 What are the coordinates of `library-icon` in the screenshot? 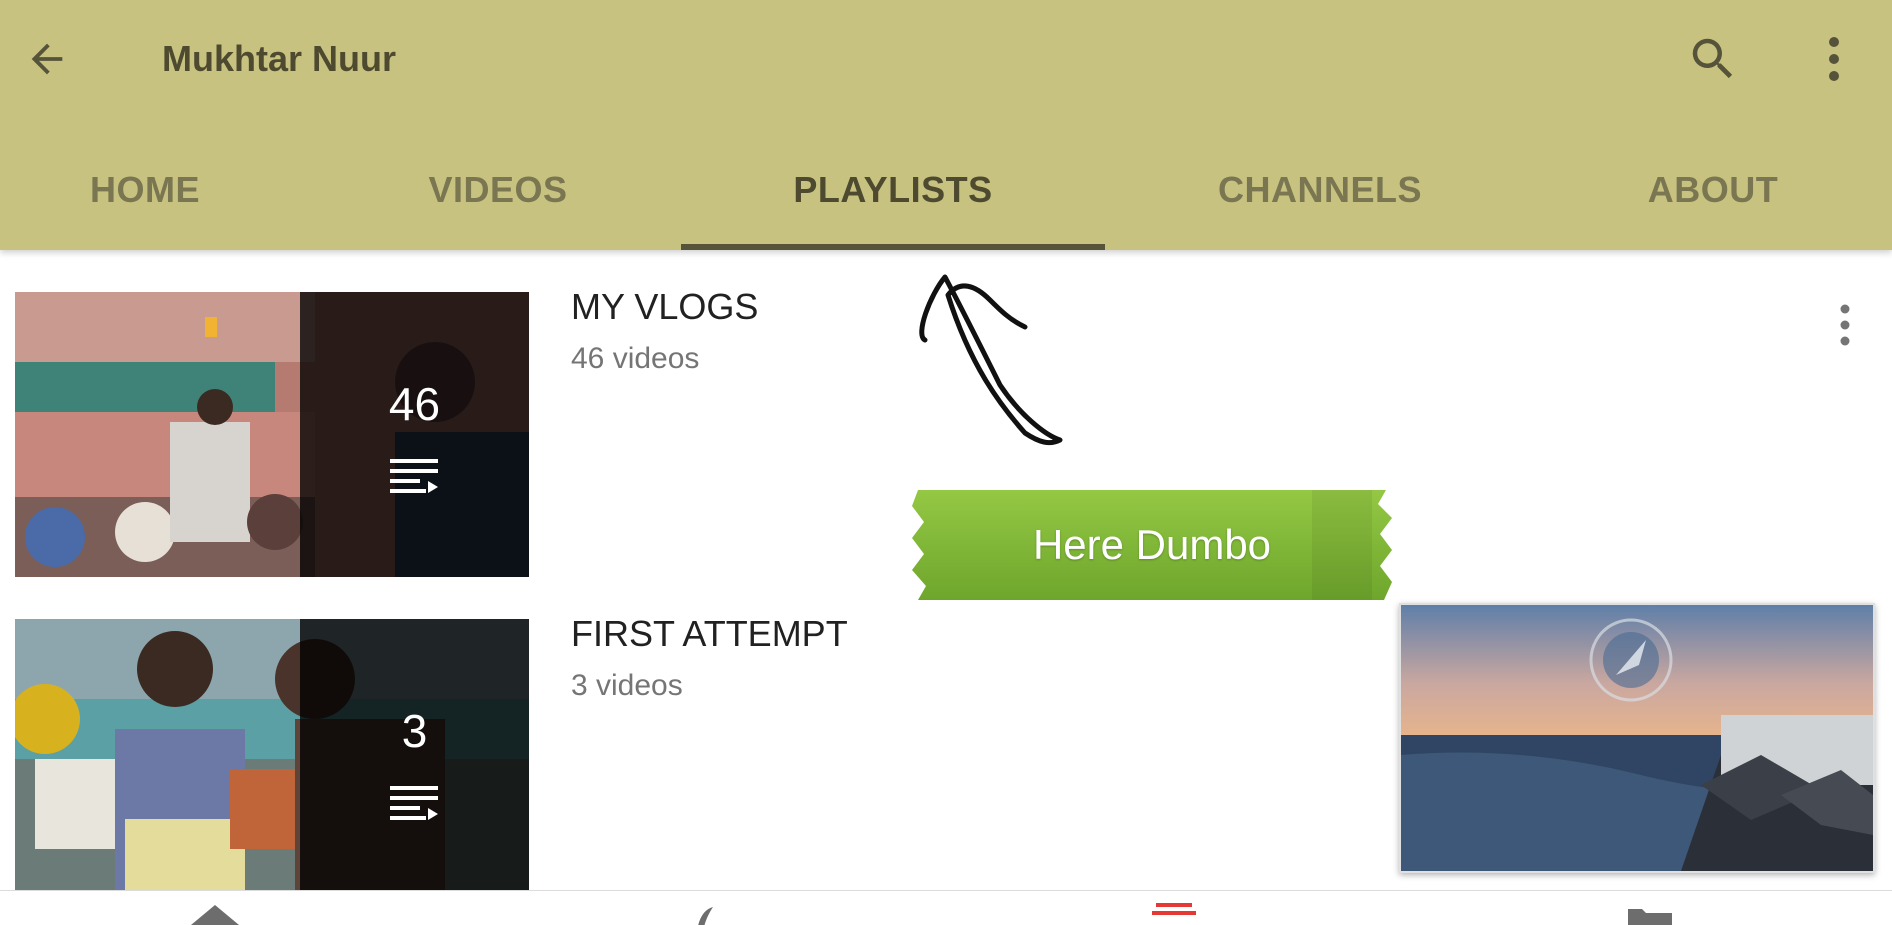 It's located at (1650, 913).